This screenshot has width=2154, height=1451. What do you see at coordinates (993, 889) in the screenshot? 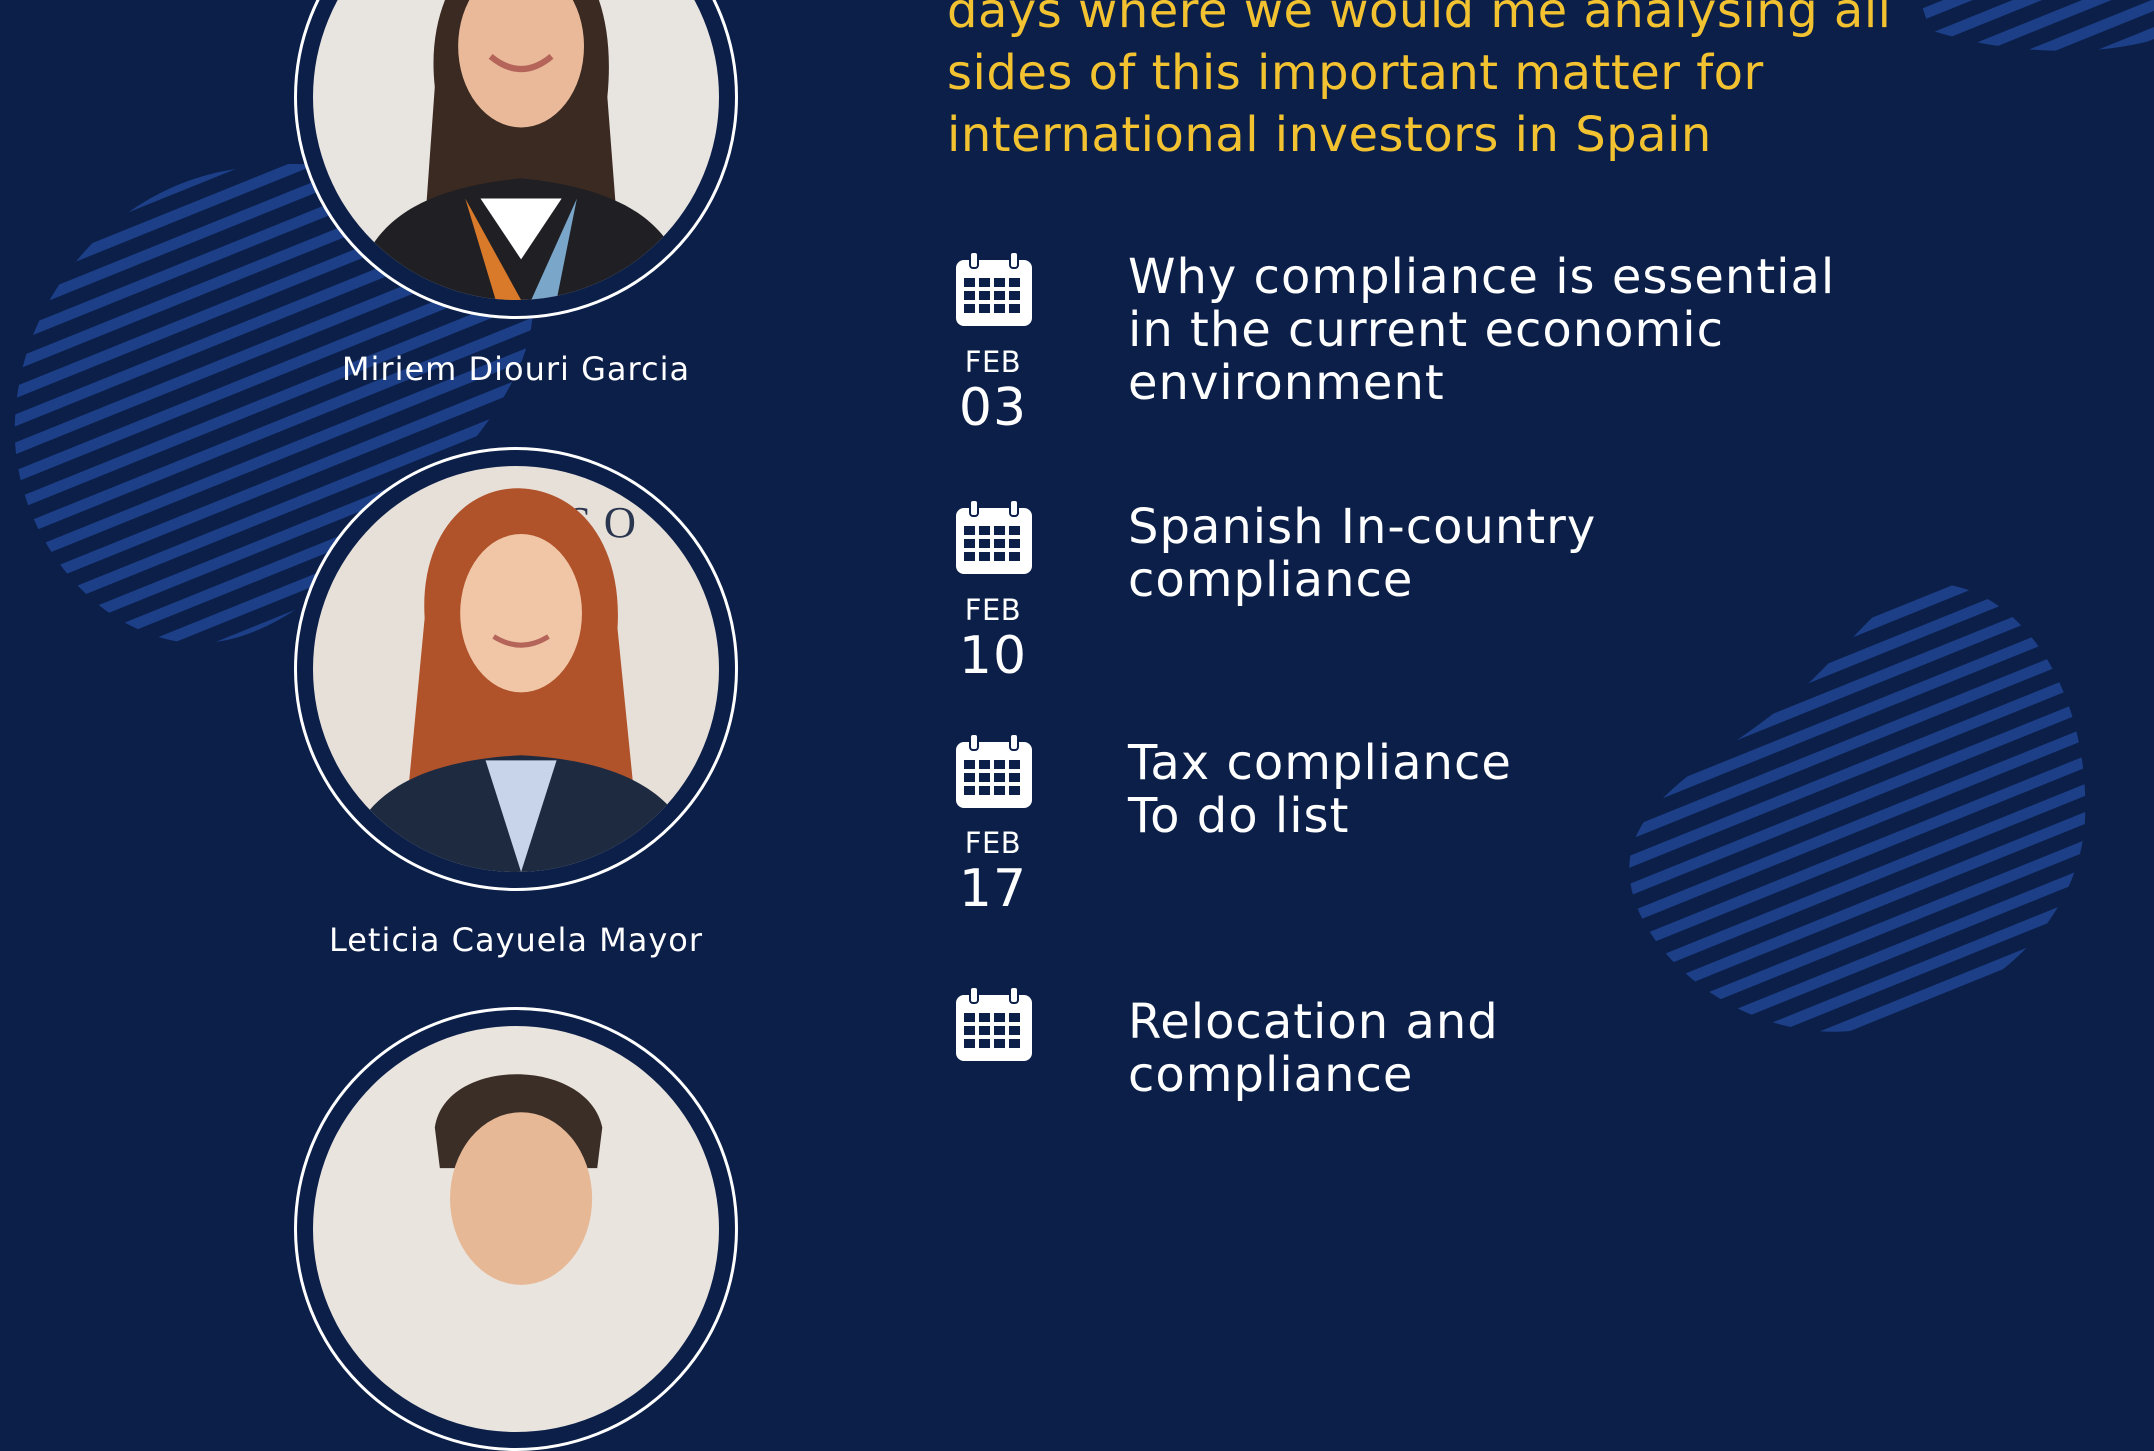
I see `agenda-day: 17` at bounding box center [993, 889].